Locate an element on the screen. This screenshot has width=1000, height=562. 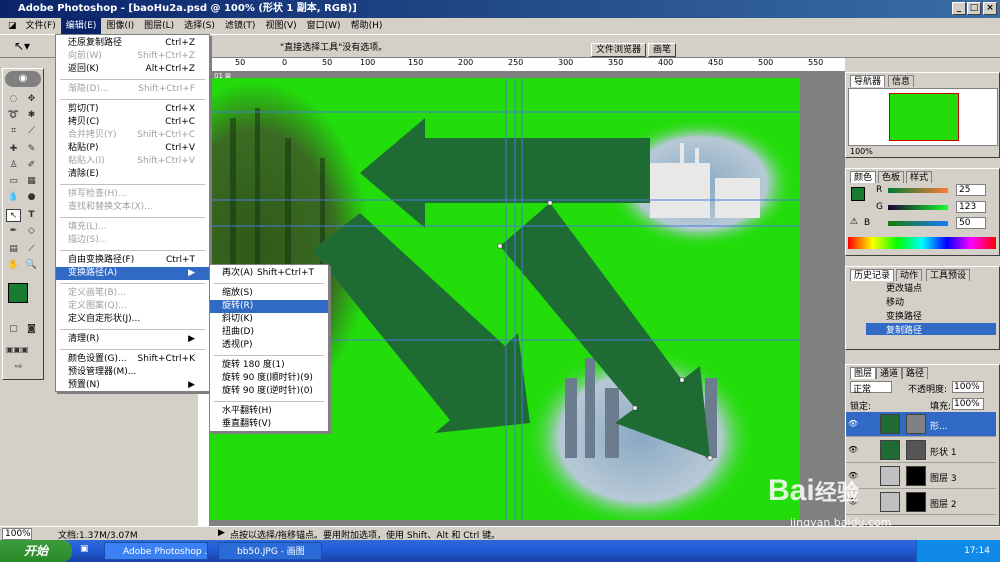
tab-file-browser: 文件浏览器 is located at coordinates (619, 50).